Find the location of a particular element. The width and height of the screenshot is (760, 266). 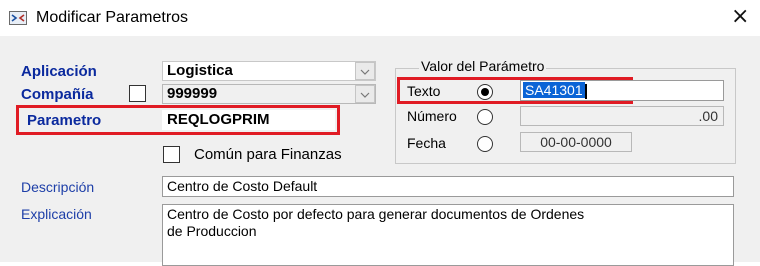

texto-label: Texto is located at coordinates (424, 91).